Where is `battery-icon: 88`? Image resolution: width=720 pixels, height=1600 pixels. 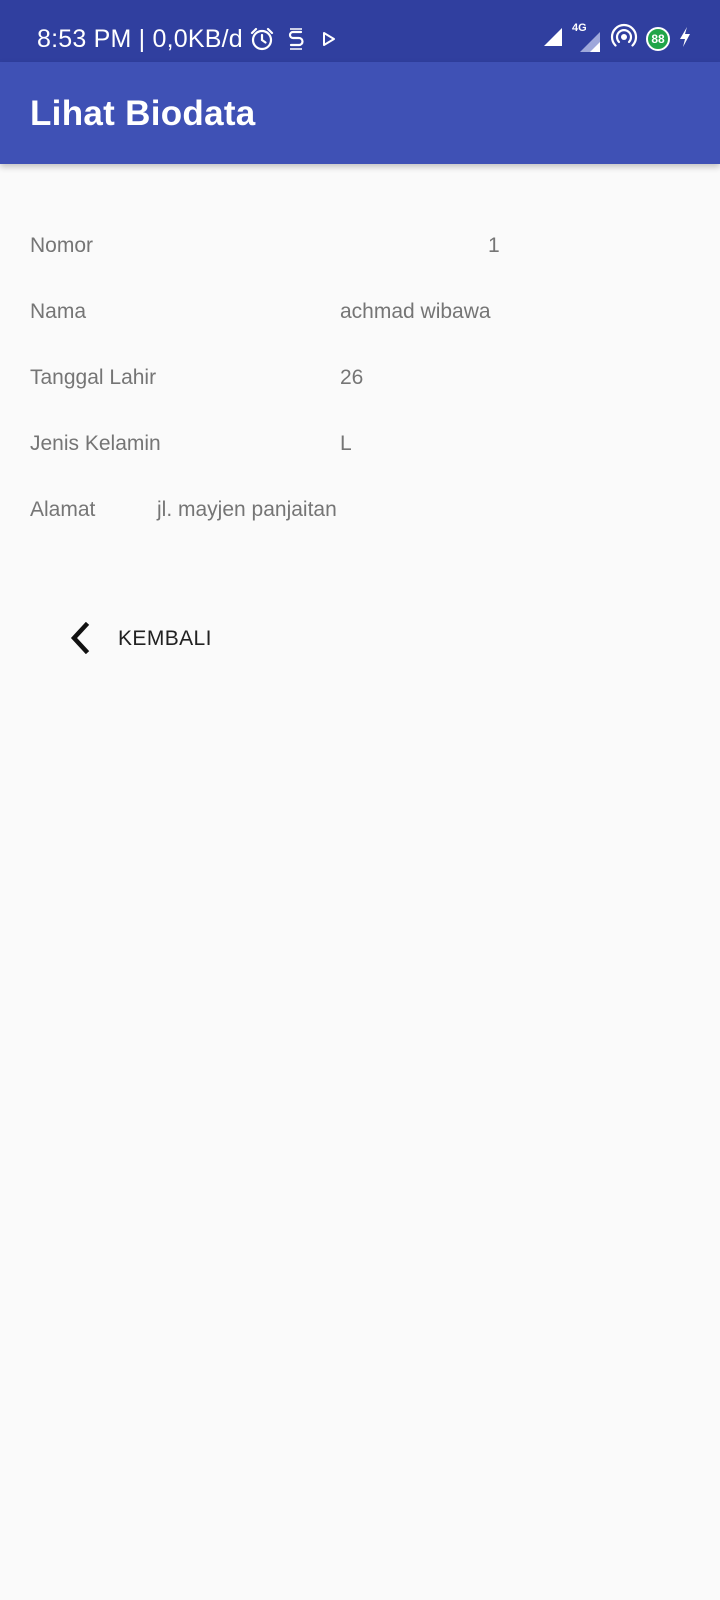 battery-icon: 88 is located at coordinates (658, 39).